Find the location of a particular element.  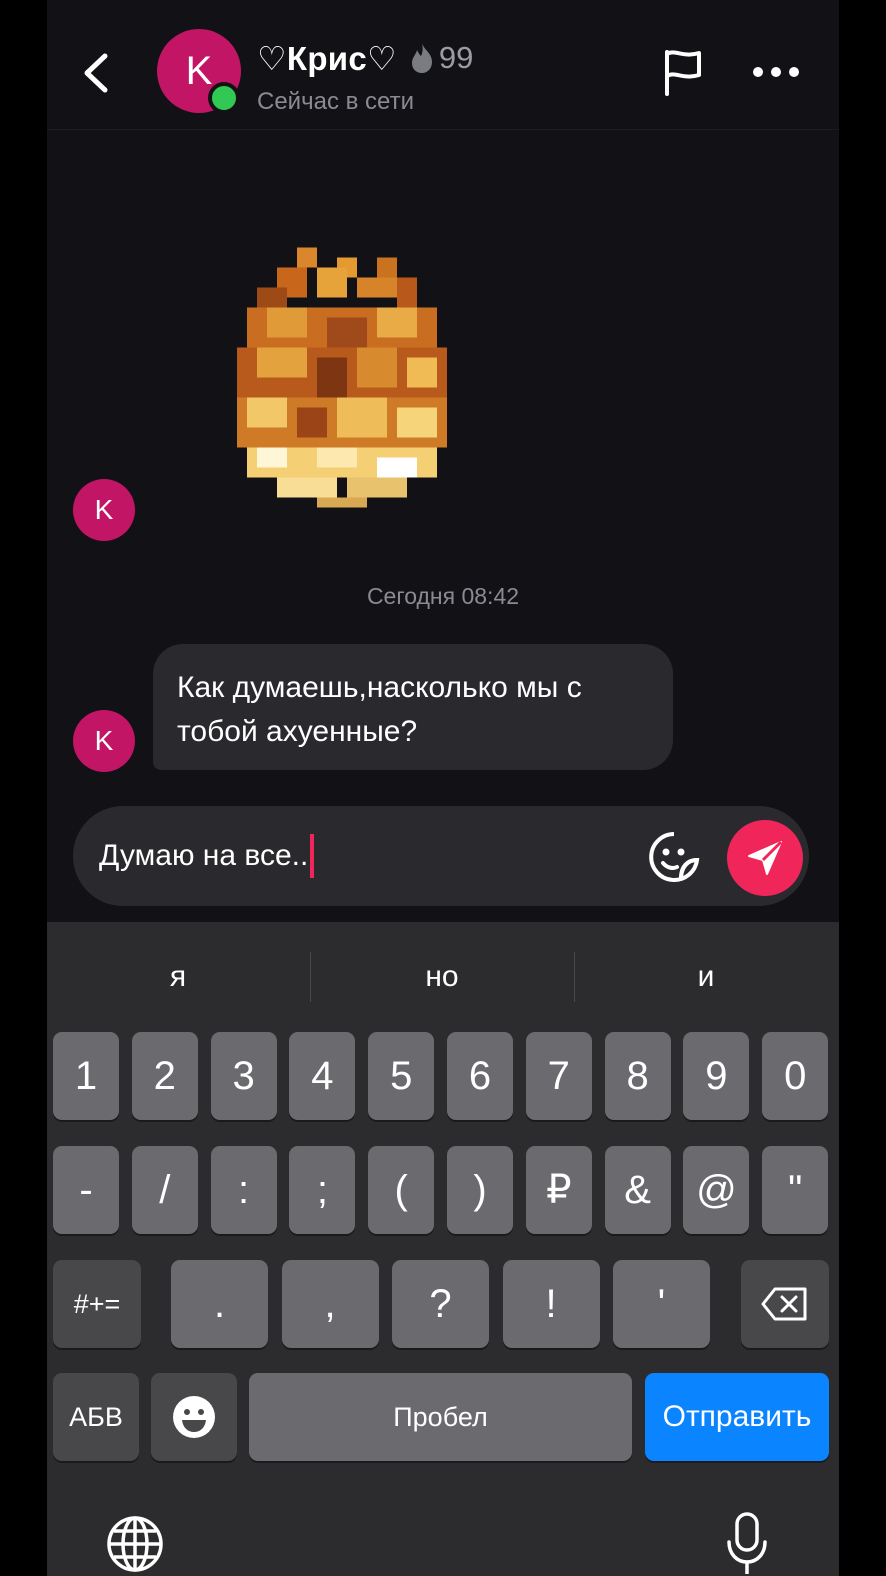

more-options-icon is located at coordinates (776, 72).